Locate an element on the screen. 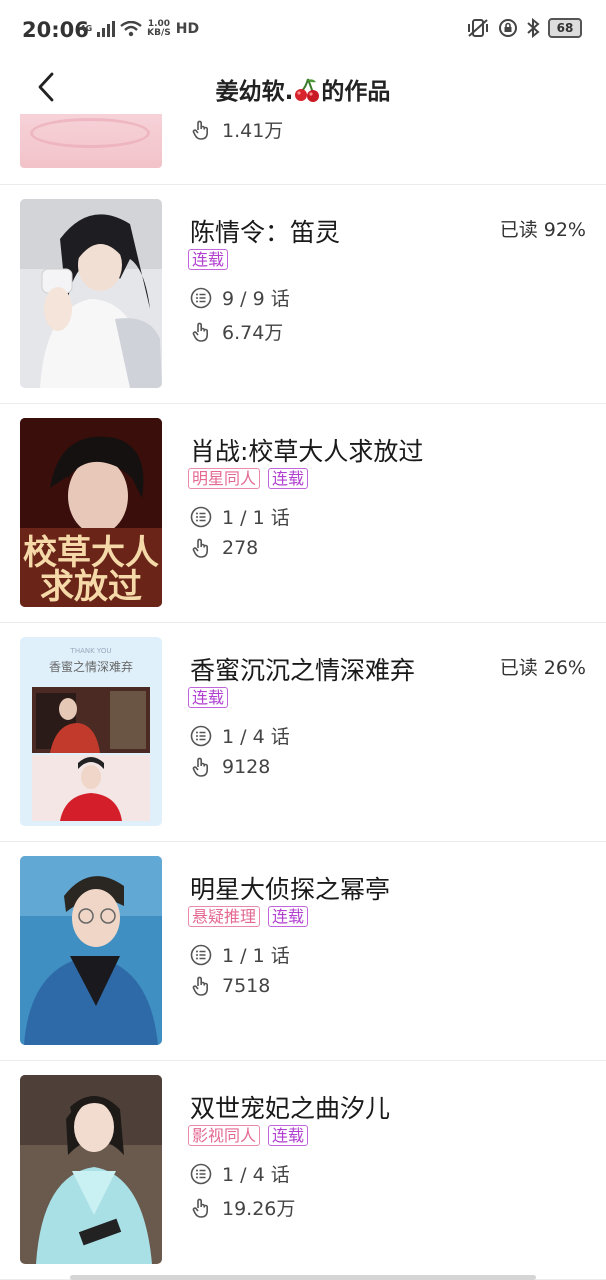 The image size is (606, 1280). vibrate-icon is located at coordinates (478, 28).